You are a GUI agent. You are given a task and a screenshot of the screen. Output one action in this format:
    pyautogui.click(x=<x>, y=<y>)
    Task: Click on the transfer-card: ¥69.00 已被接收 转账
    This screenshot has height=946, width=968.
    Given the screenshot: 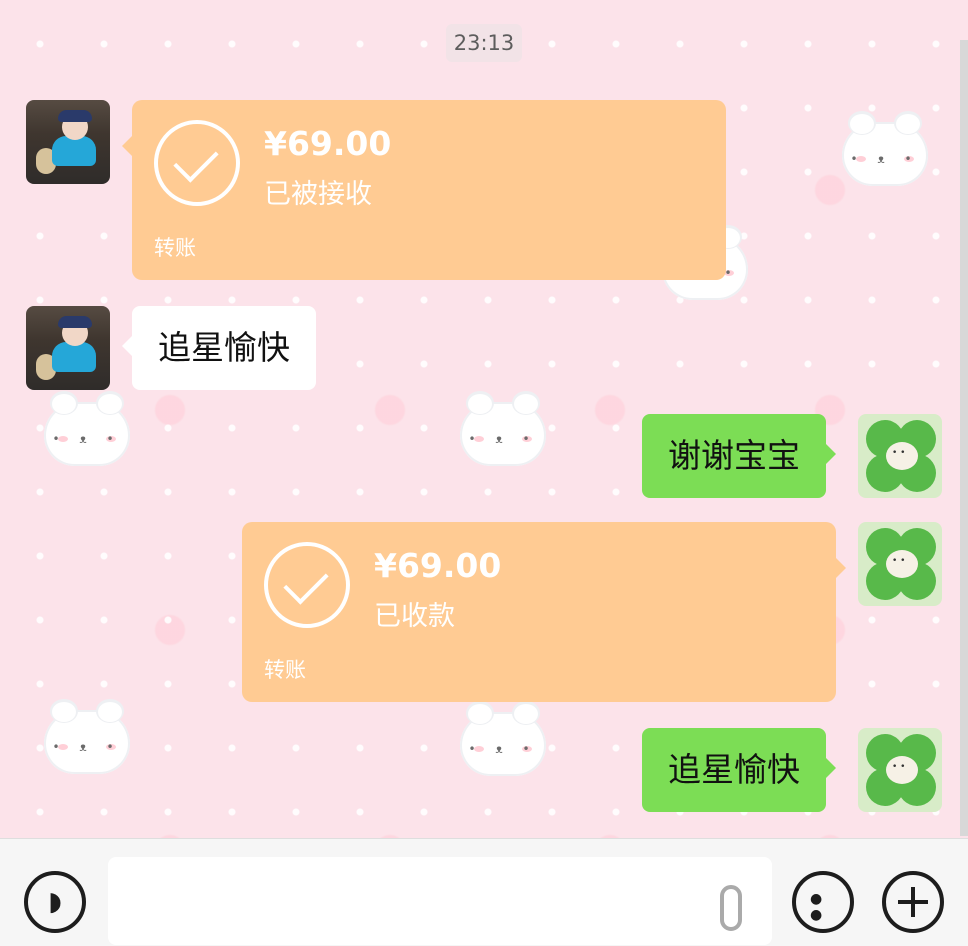 What is the action you would take?
    pyautogui.click(x=424, y=190)
    